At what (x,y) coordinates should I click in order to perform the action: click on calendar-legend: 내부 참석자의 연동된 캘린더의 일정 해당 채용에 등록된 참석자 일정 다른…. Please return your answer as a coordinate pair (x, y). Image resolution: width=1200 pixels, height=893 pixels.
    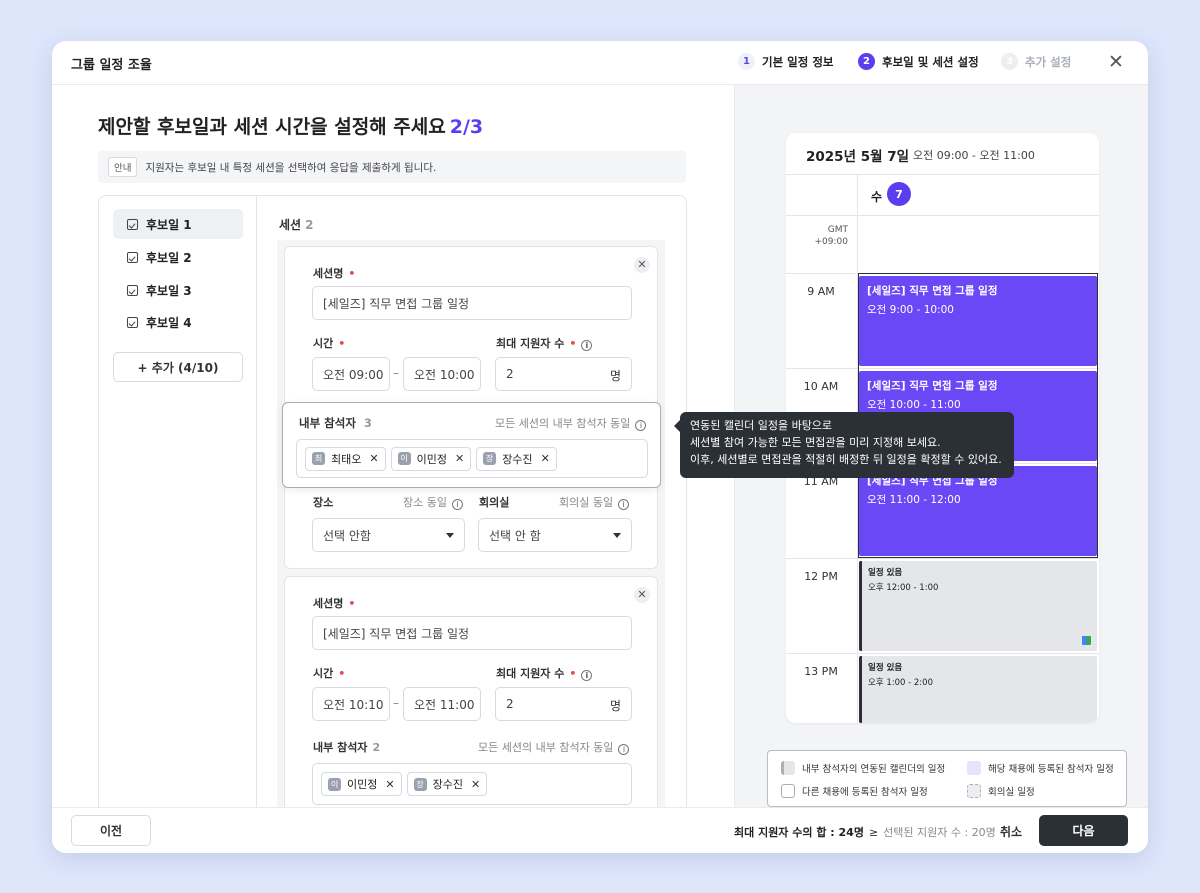
    Looking at the image, I should click on (947, 778).